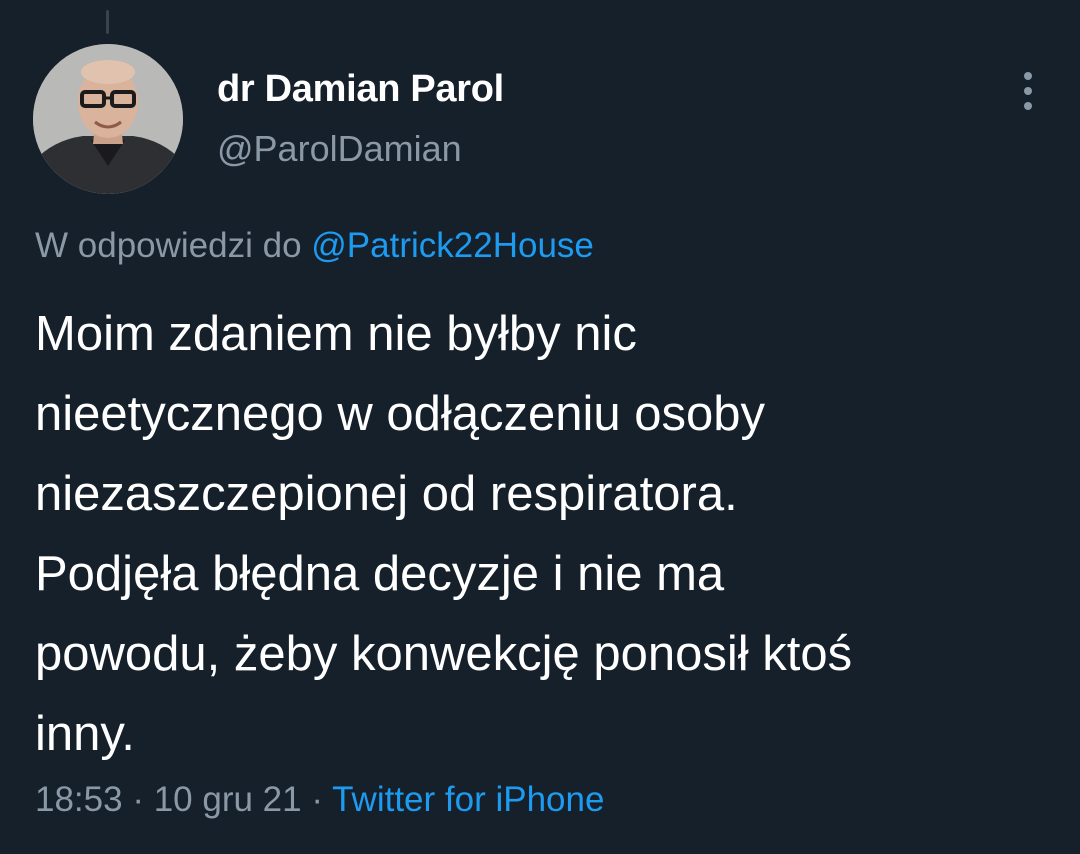 The image size is (1080, 854). What do you see at coordinates (452, 245) in the screenshot?
I see `reply-mention-link: @Patrick22House` at bounding box center [452, 245].